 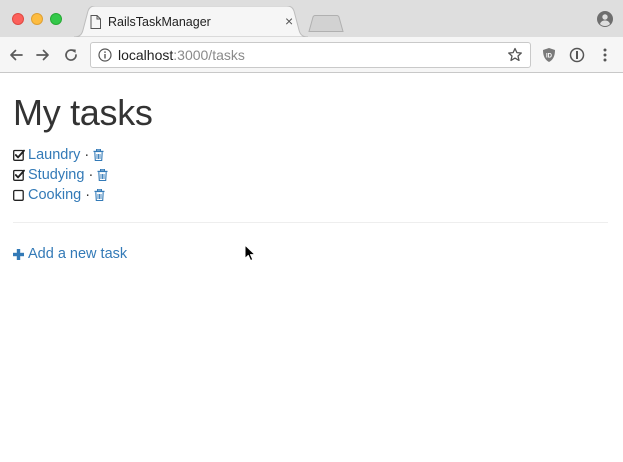 What do you see at coordinates (146, 55) in the screenshot?
I see `address-host: localhost` at bounding box center [146, 55].